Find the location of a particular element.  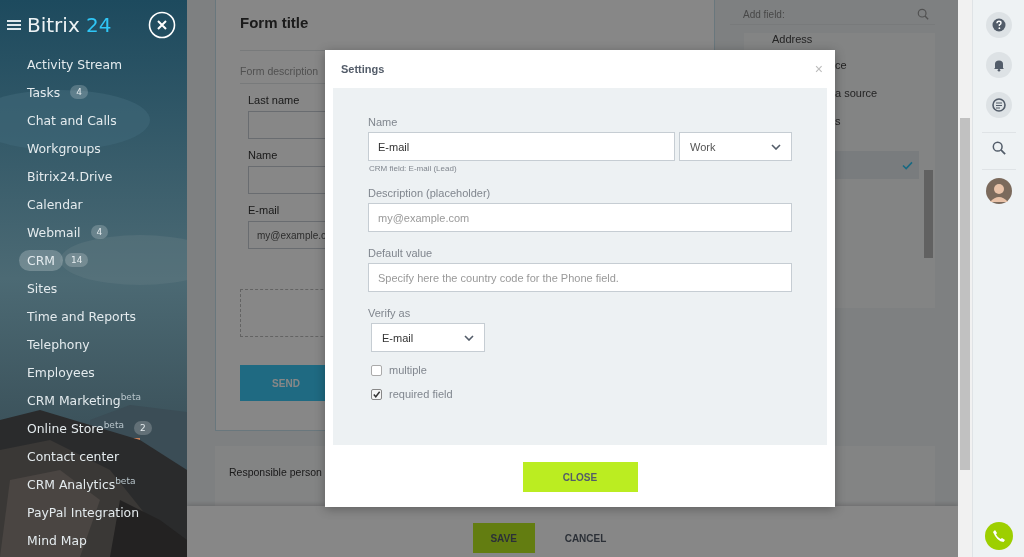

field-label: E-mail is located at coordinates (264, 210).